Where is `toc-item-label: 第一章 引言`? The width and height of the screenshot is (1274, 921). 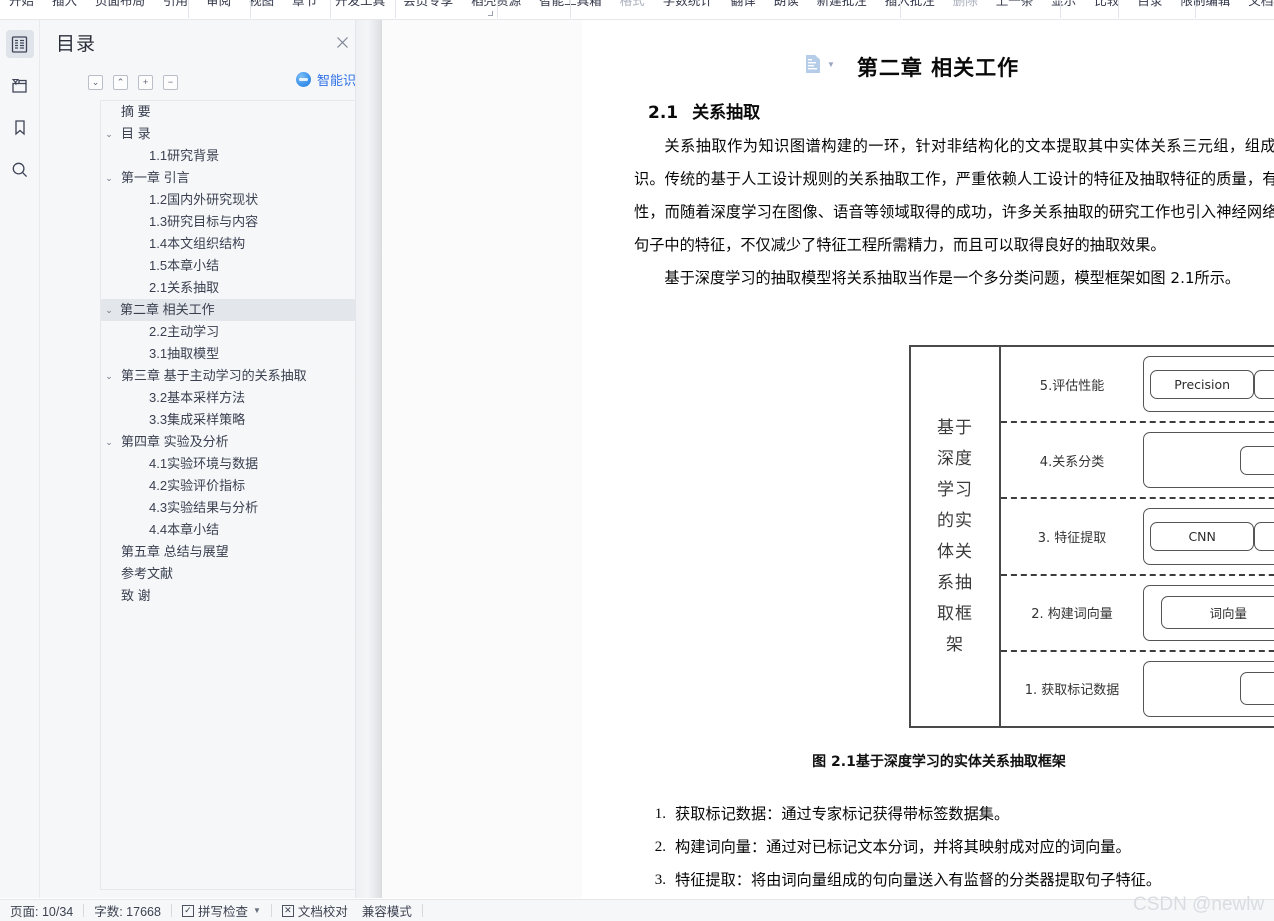 toc-item-label: 第一章 引言 is located at coordinates (155, 177).